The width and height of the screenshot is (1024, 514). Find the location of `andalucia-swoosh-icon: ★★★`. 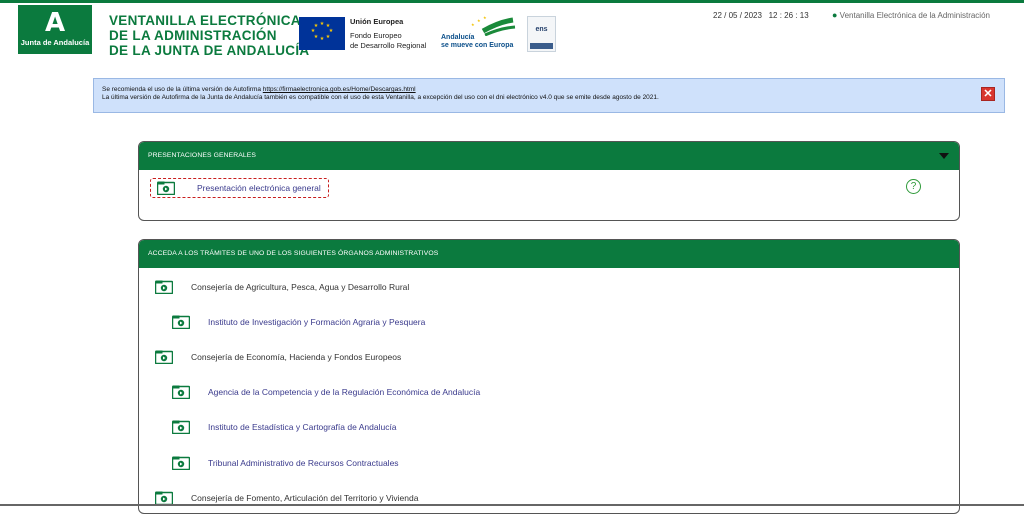

andalucia-swoosh-icon: ★★★ is located at coordinates (493, 26).